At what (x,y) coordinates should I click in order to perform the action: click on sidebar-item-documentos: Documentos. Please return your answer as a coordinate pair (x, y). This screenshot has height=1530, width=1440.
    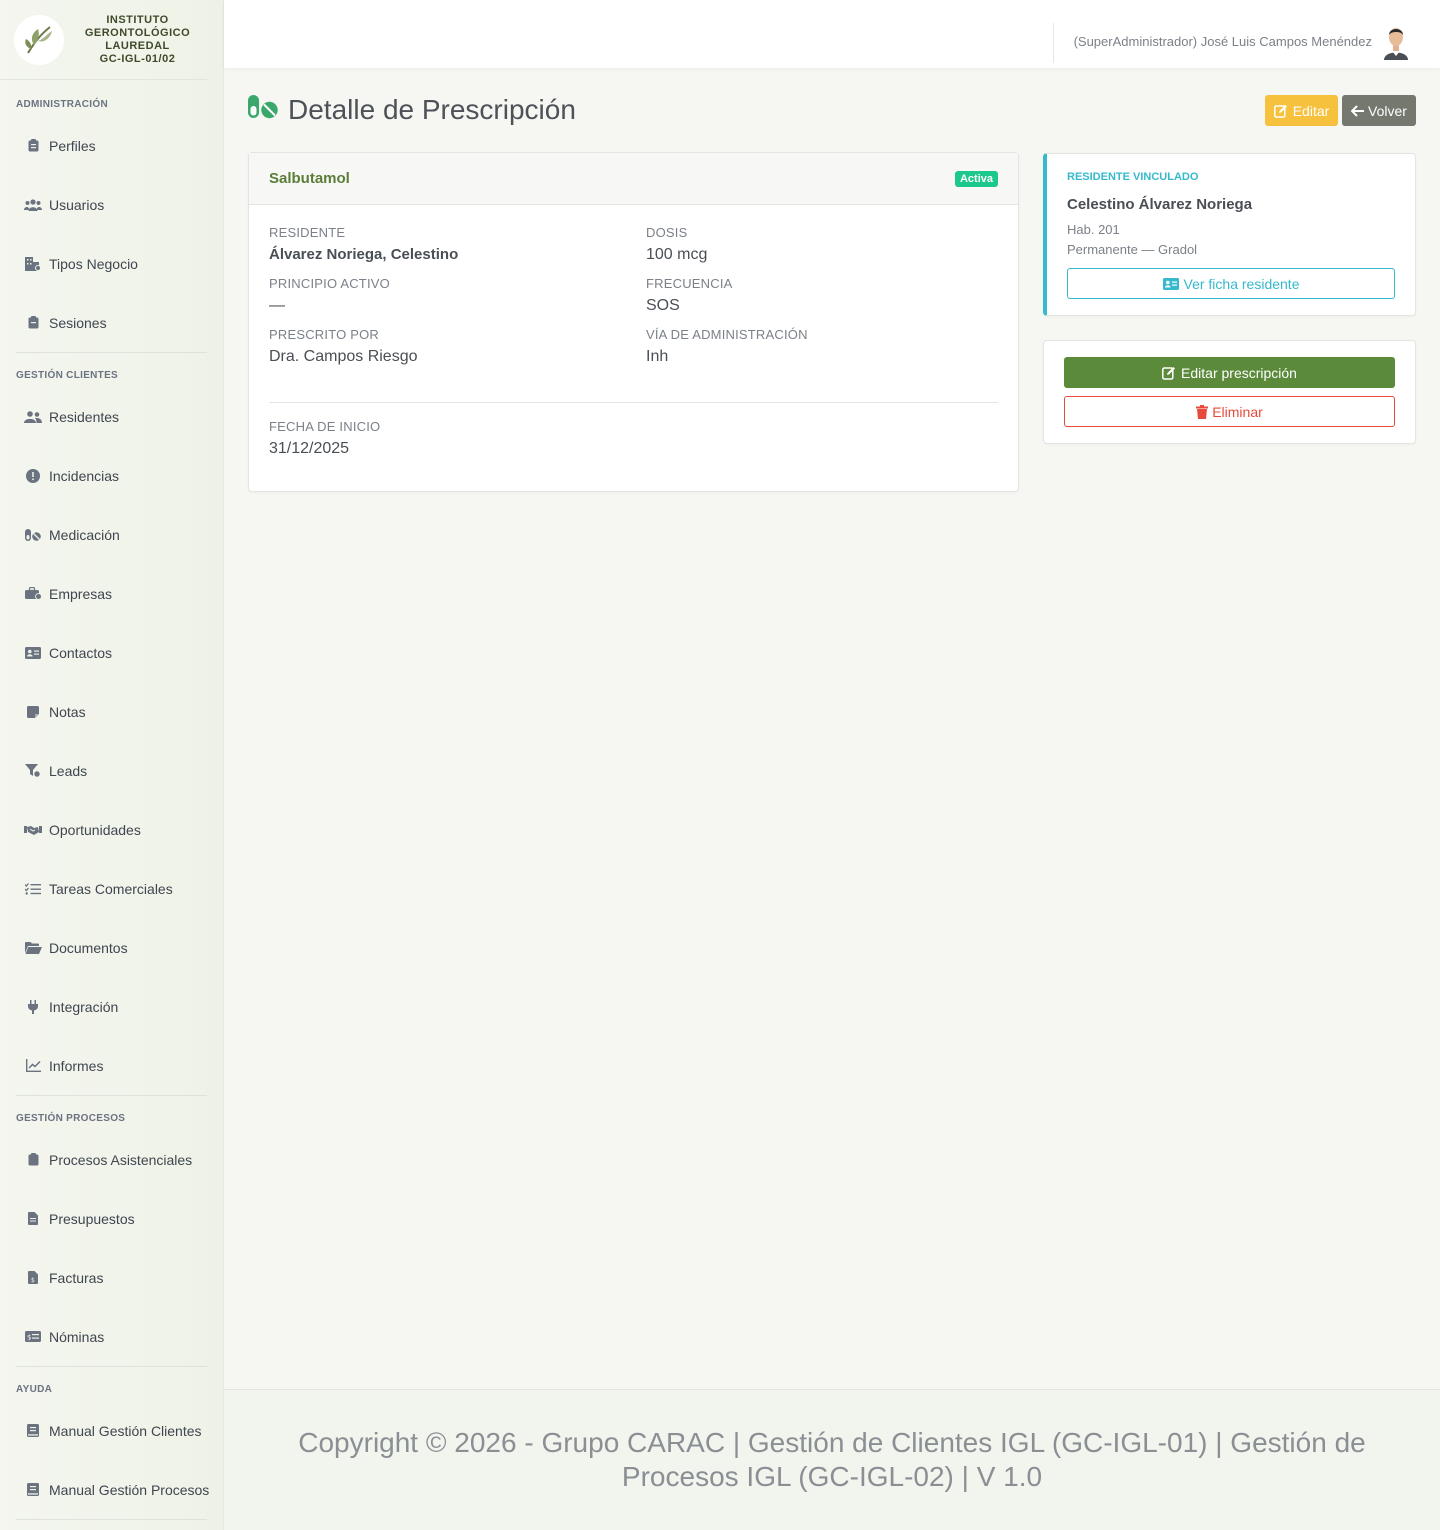
    Looking at the image, I should click on (111, 947).